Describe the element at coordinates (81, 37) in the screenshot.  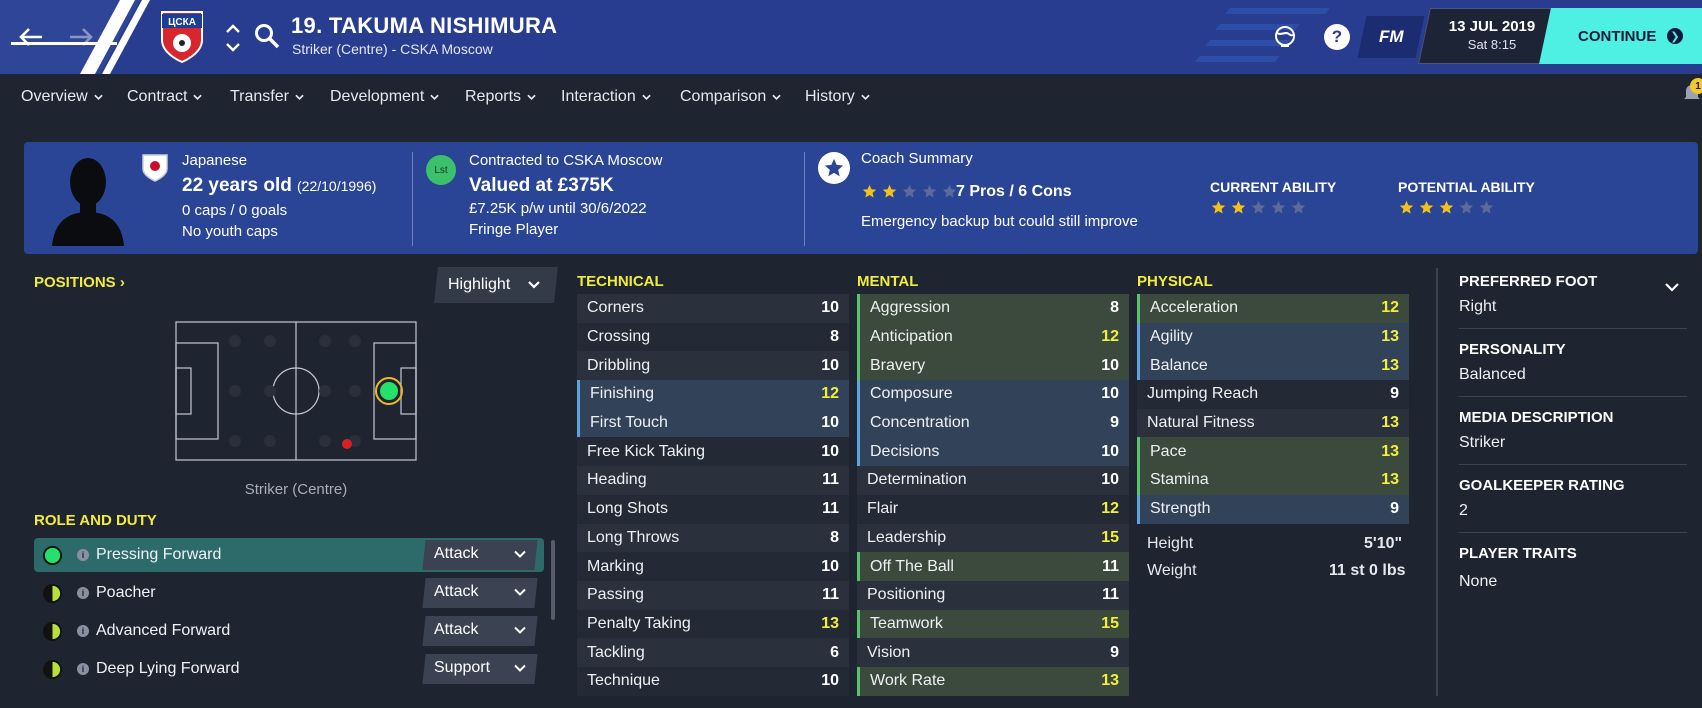
I see `forward-button` at that location.